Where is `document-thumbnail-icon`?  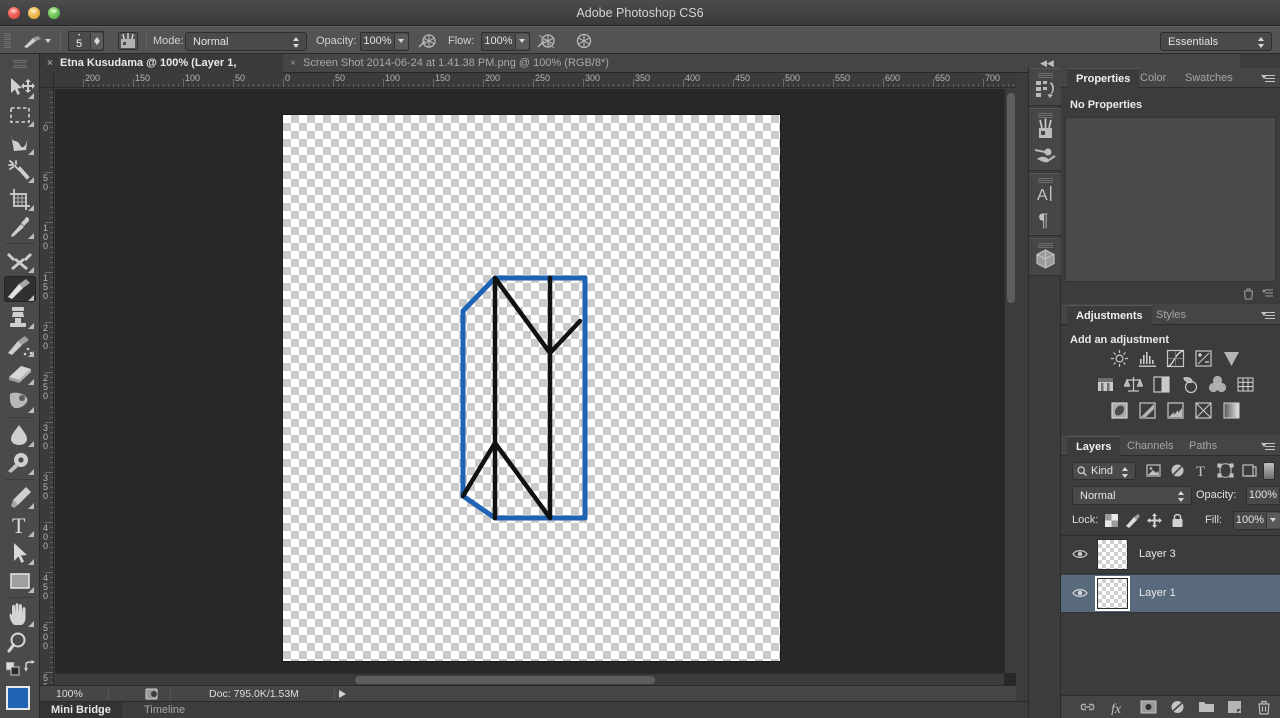
document-thumbnail-icon is located at coordinates (153, 694).